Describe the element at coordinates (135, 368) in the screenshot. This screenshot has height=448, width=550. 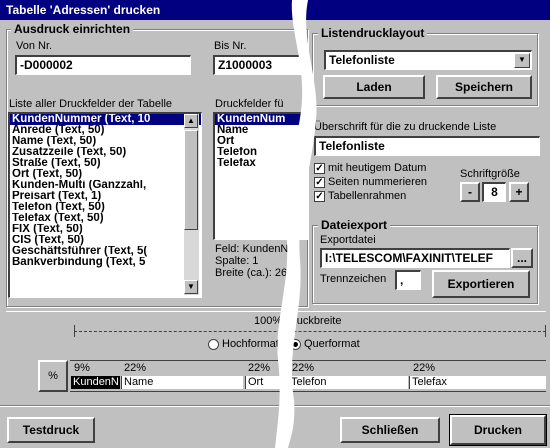
I see `col-pct-2: 22%` at that location.